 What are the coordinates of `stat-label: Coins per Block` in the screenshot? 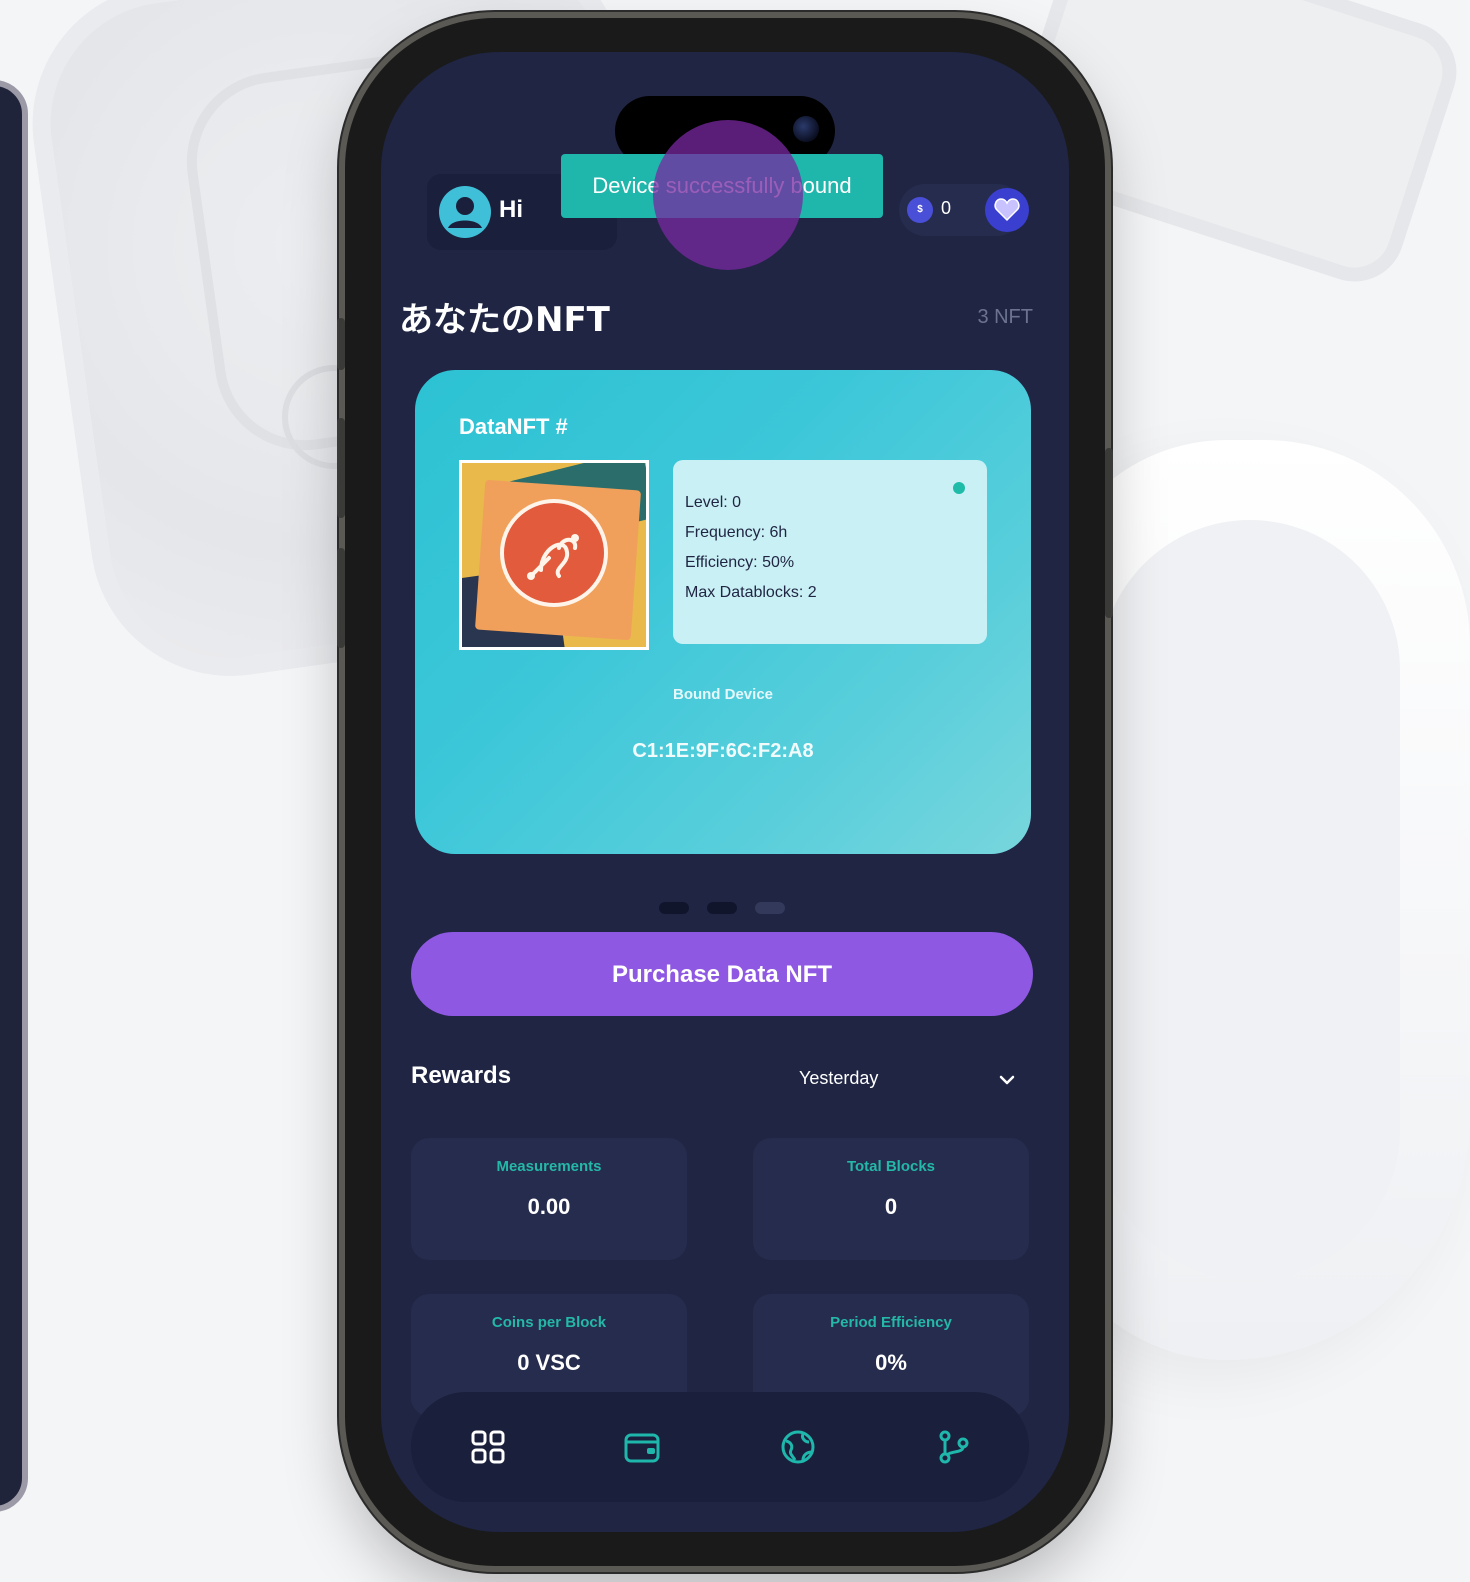 It's located at (549, 1322).